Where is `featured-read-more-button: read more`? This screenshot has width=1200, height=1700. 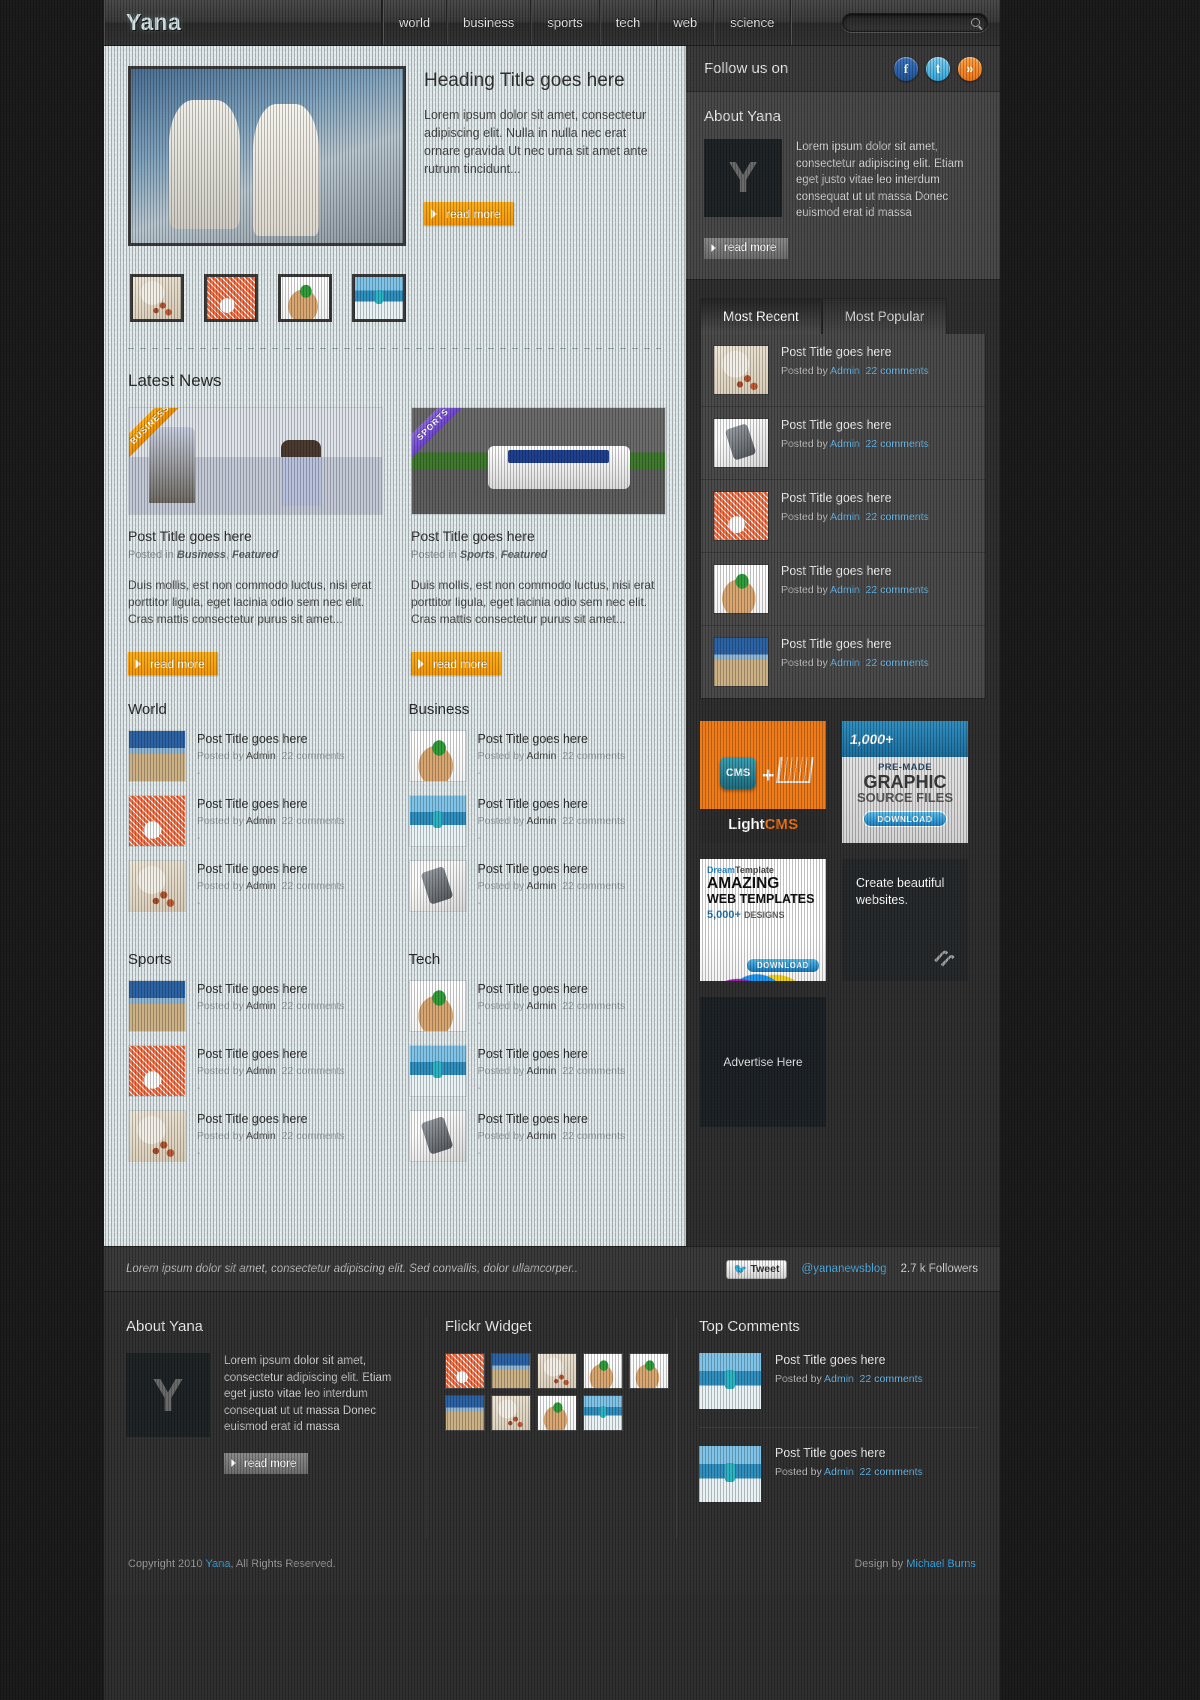
featured-read-more-button: read more is located at coordinates (469, 213).